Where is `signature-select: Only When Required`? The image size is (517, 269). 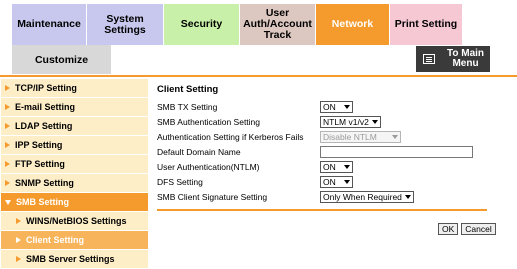
signature-select: Only When Required is located at coordinates (367, 196).